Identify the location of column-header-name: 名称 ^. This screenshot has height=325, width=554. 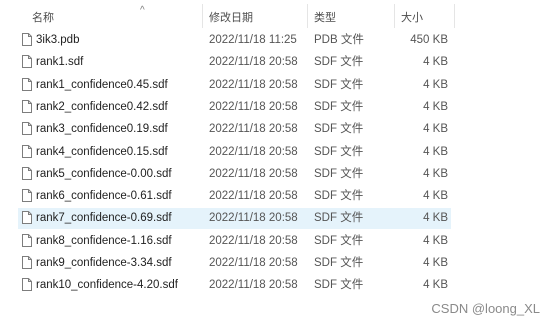
(115, 16).